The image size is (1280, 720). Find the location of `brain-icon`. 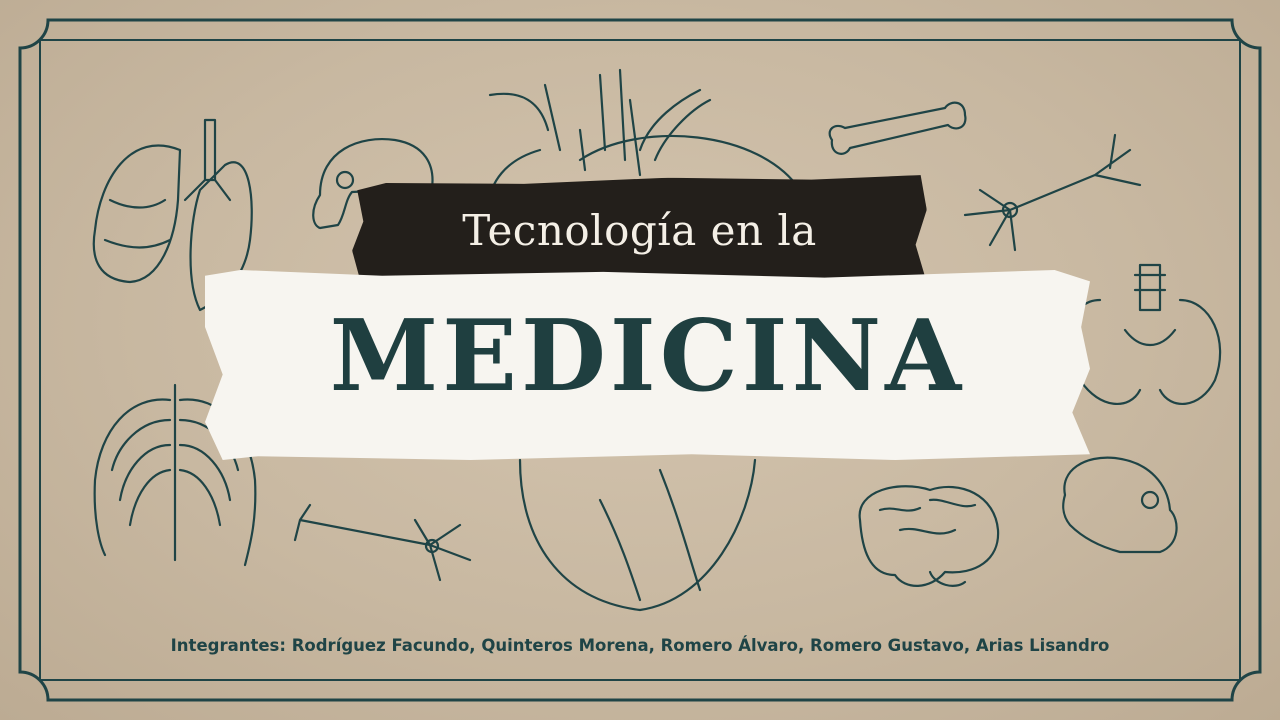

brain-icon is located at coordinates (929, 536).